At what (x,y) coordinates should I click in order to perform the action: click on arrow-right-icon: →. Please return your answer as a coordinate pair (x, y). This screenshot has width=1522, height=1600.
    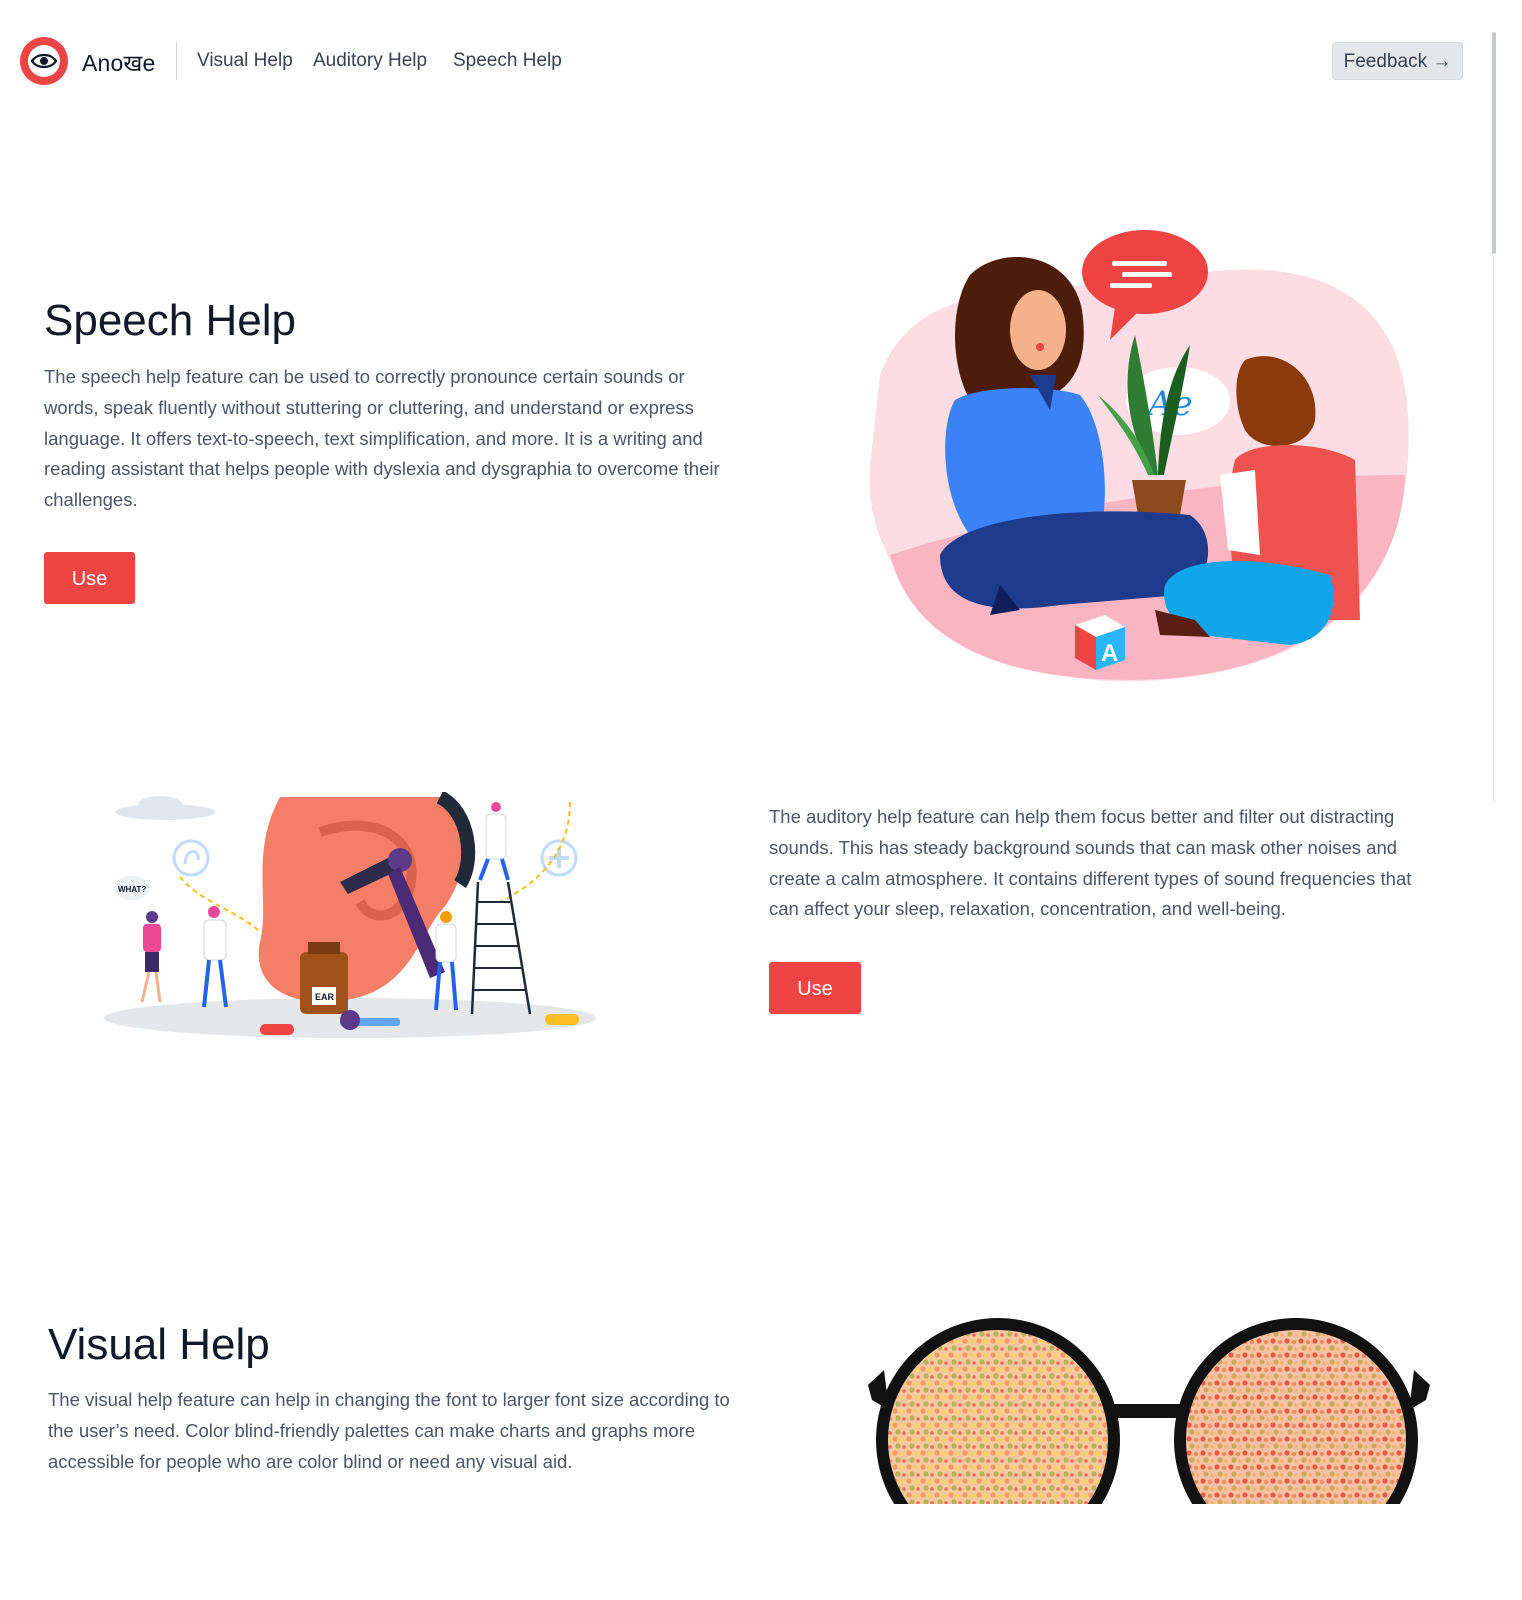
    Looking at the image, I should click on (1442, 61).